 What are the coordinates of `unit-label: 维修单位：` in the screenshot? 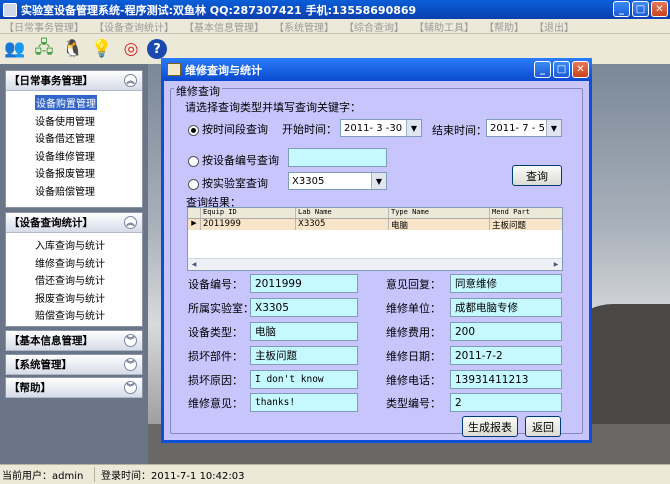 It's located at (413, 308).